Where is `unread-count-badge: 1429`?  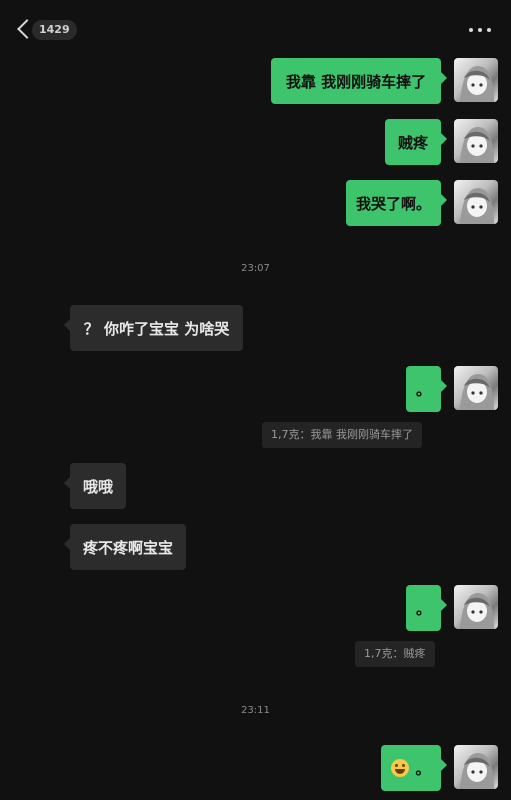 unread-count-badge: 1429 is located at coordinates (54, 30).